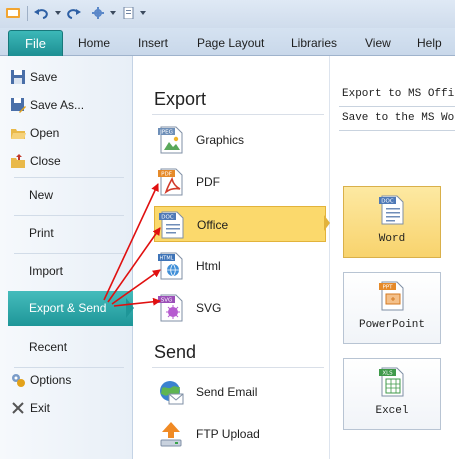 The image size is (455, 459). Describe the element at coordinates (392, 411) in the screenshot. I see `excel-format-label: Excel` at that location.